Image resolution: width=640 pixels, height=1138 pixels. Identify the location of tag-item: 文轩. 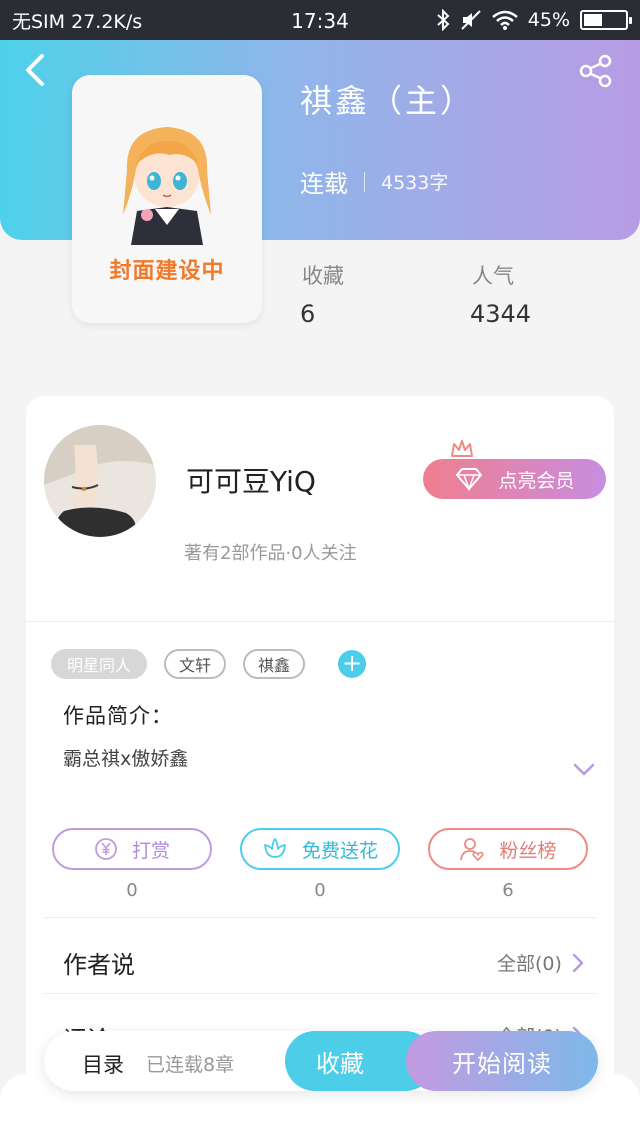
(195, 664).